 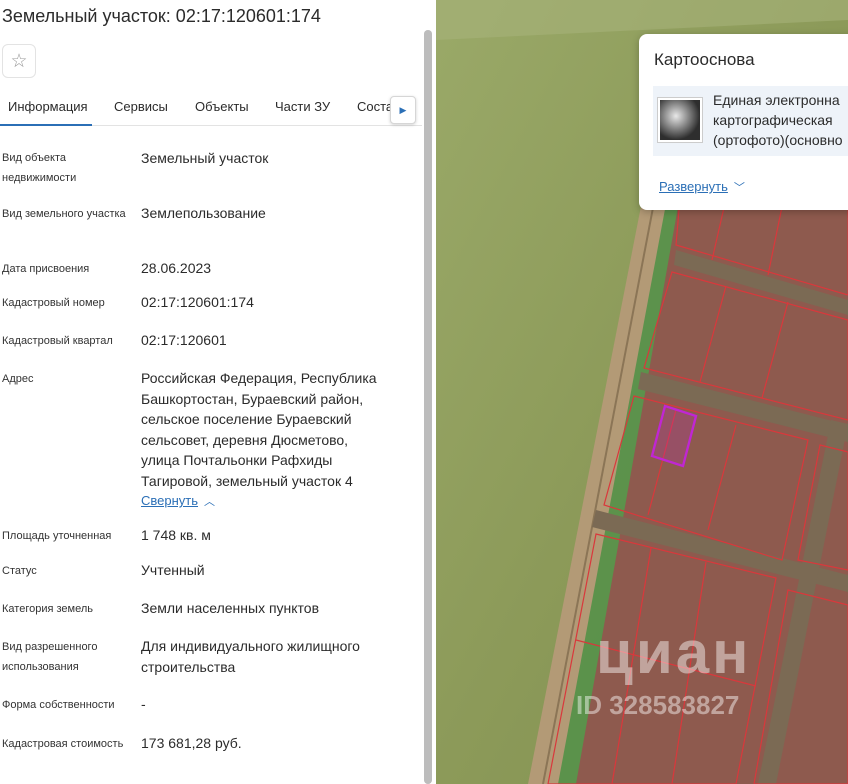 What do you see at coordinates (50, 657) in the screenshot?
I see `label-permitted-use: Вид разрешенного использования` at bounding box center [50, 657].